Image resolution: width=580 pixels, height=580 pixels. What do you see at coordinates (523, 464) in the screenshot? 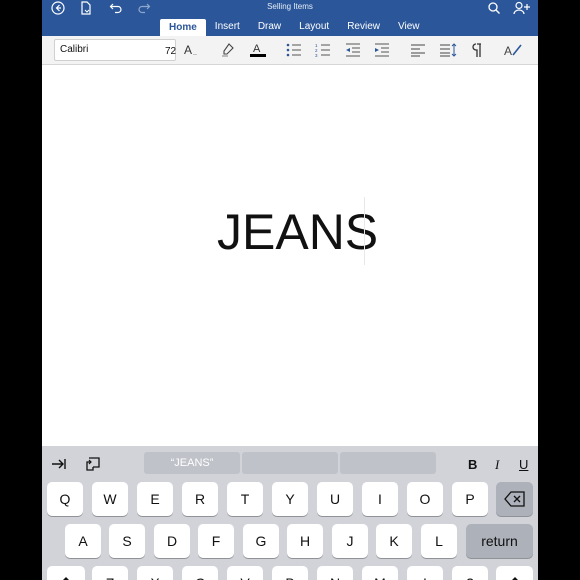
I see `underline-button: U` at bounding box center [523, 464].